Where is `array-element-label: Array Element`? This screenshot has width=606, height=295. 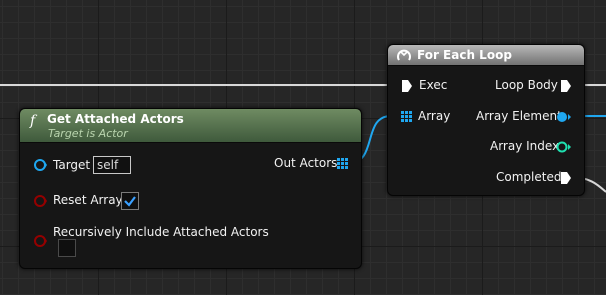
array-element-label: Array Element is located at coordinates (519, 116).